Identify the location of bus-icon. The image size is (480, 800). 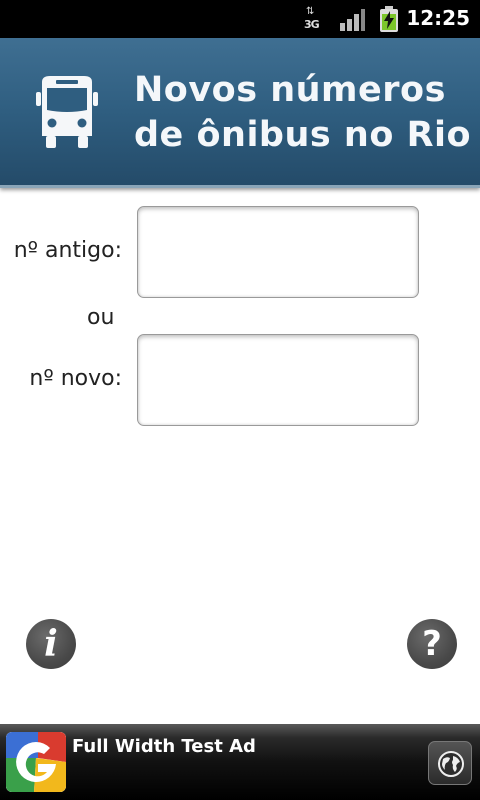
(67, 112).